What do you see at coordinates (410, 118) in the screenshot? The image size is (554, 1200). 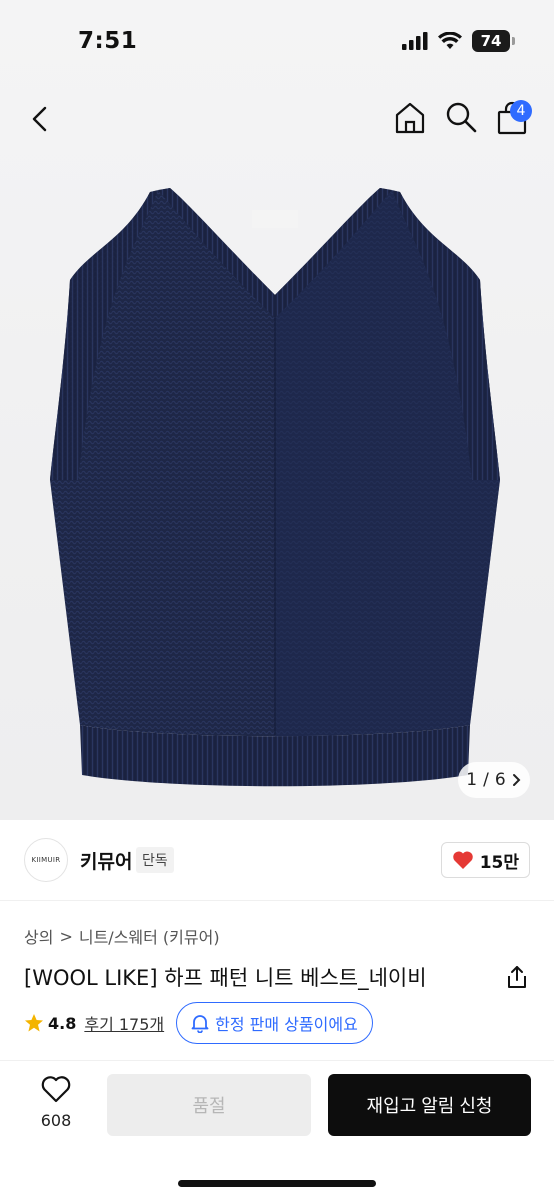 I see `home-icon` at bounding box center [410, 118].